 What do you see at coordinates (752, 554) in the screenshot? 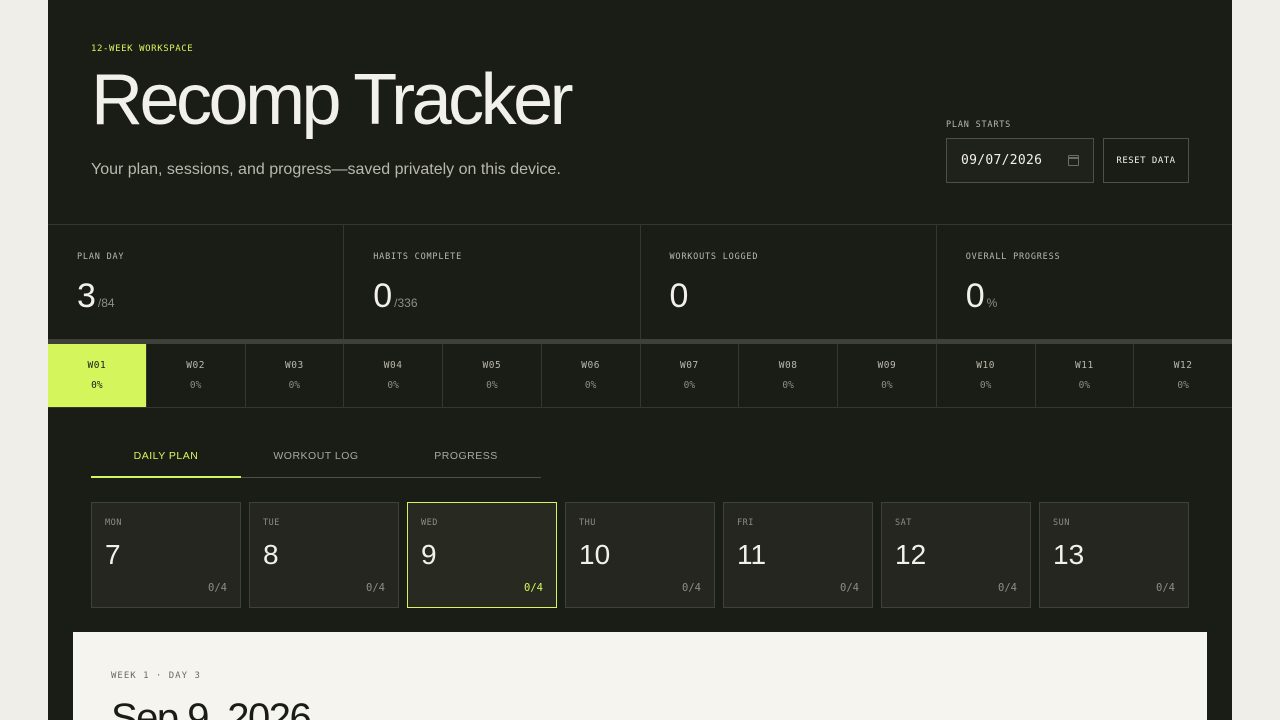
I see `day-number: 11` at bounding box center [752, 554].